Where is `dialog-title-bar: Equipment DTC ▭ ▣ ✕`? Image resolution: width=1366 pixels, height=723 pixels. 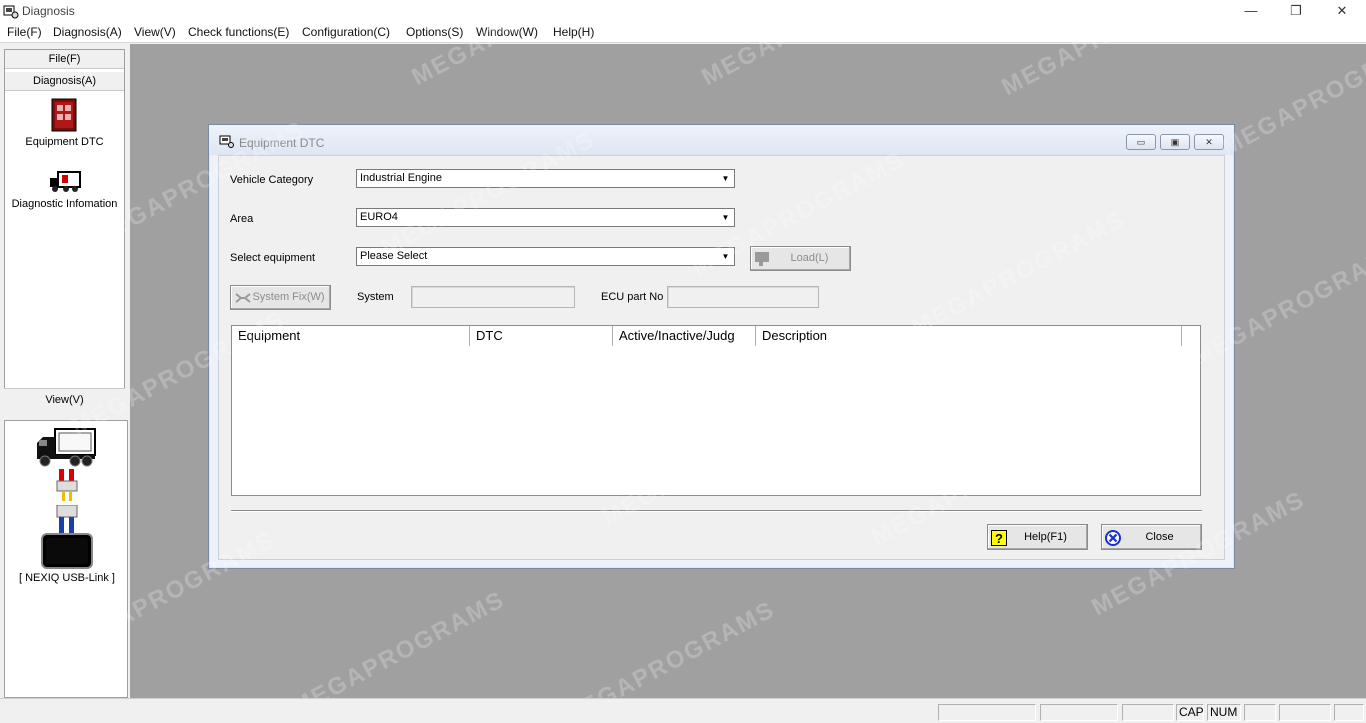
dialog-title-bar: Equipment DTC ▭ ▣ ✕ is located at coordinates (721, 140).